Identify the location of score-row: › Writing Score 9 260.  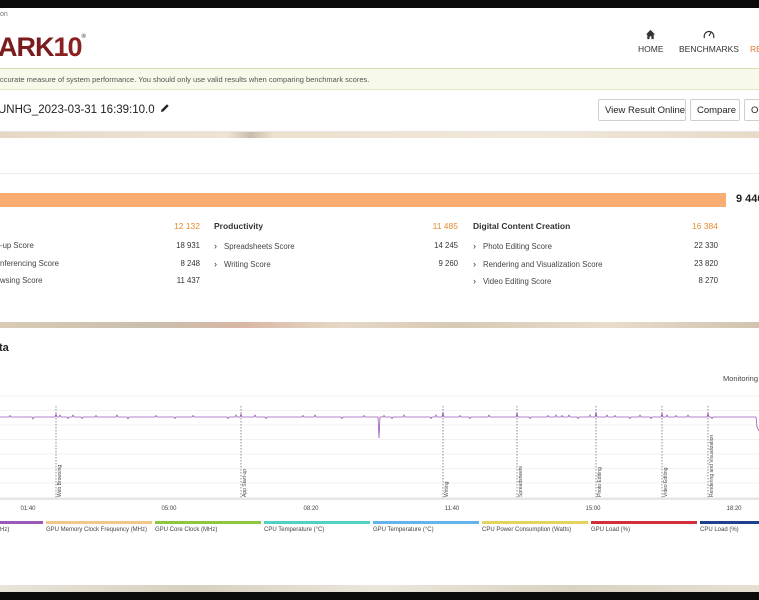
(336, 264).